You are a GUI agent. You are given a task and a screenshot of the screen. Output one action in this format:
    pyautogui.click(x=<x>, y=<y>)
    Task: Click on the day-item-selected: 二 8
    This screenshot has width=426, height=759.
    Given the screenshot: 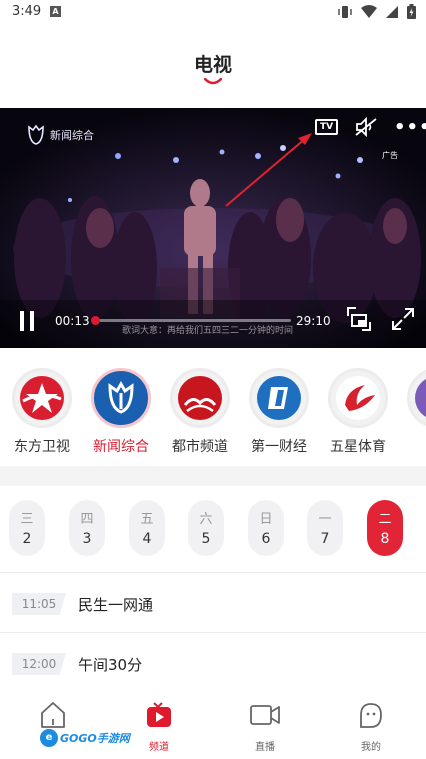 What is the action you would take?
    pyautogui.click(x=385, y=528)
    